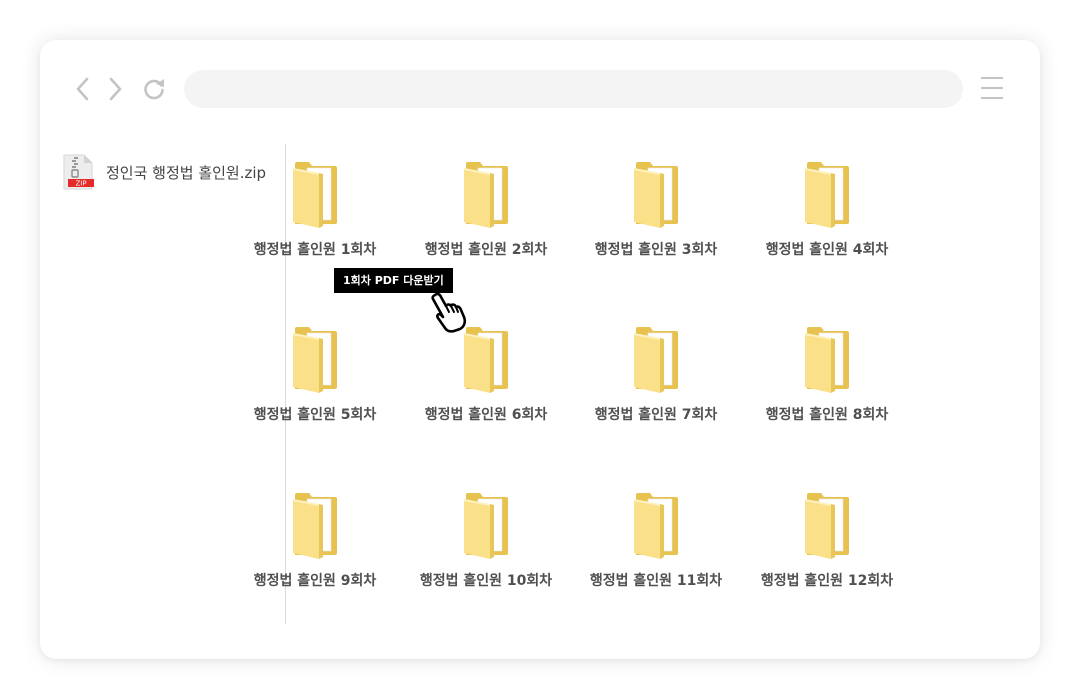 The image size is (1080, 699). What do you see at coordinates (79, 172) in the screenshot?
I see `zip-file-icon: ZIP` at bounding box center [79, 172].